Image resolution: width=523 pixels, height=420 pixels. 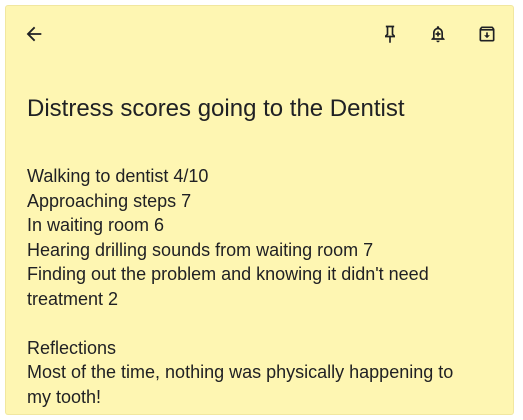 I want to click on arrow-left-icon, so click(x=34, y=34).